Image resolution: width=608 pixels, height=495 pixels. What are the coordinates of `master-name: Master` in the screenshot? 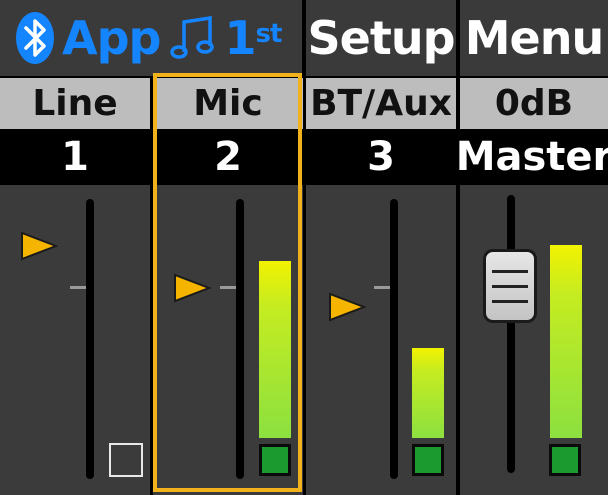 It's located at (532, 157).